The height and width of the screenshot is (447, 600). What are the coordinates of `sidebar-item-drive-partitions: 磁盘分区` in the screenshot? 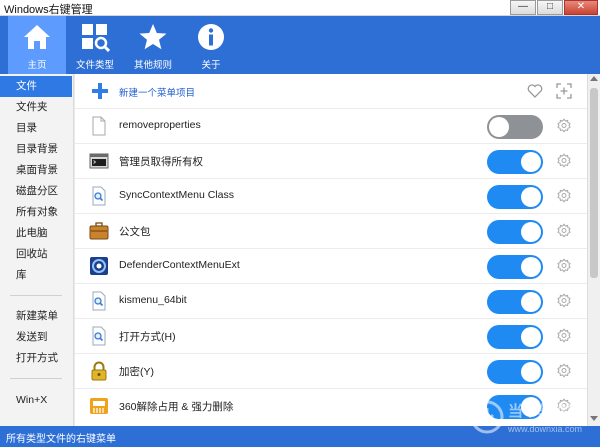 It's located at (36, 191).